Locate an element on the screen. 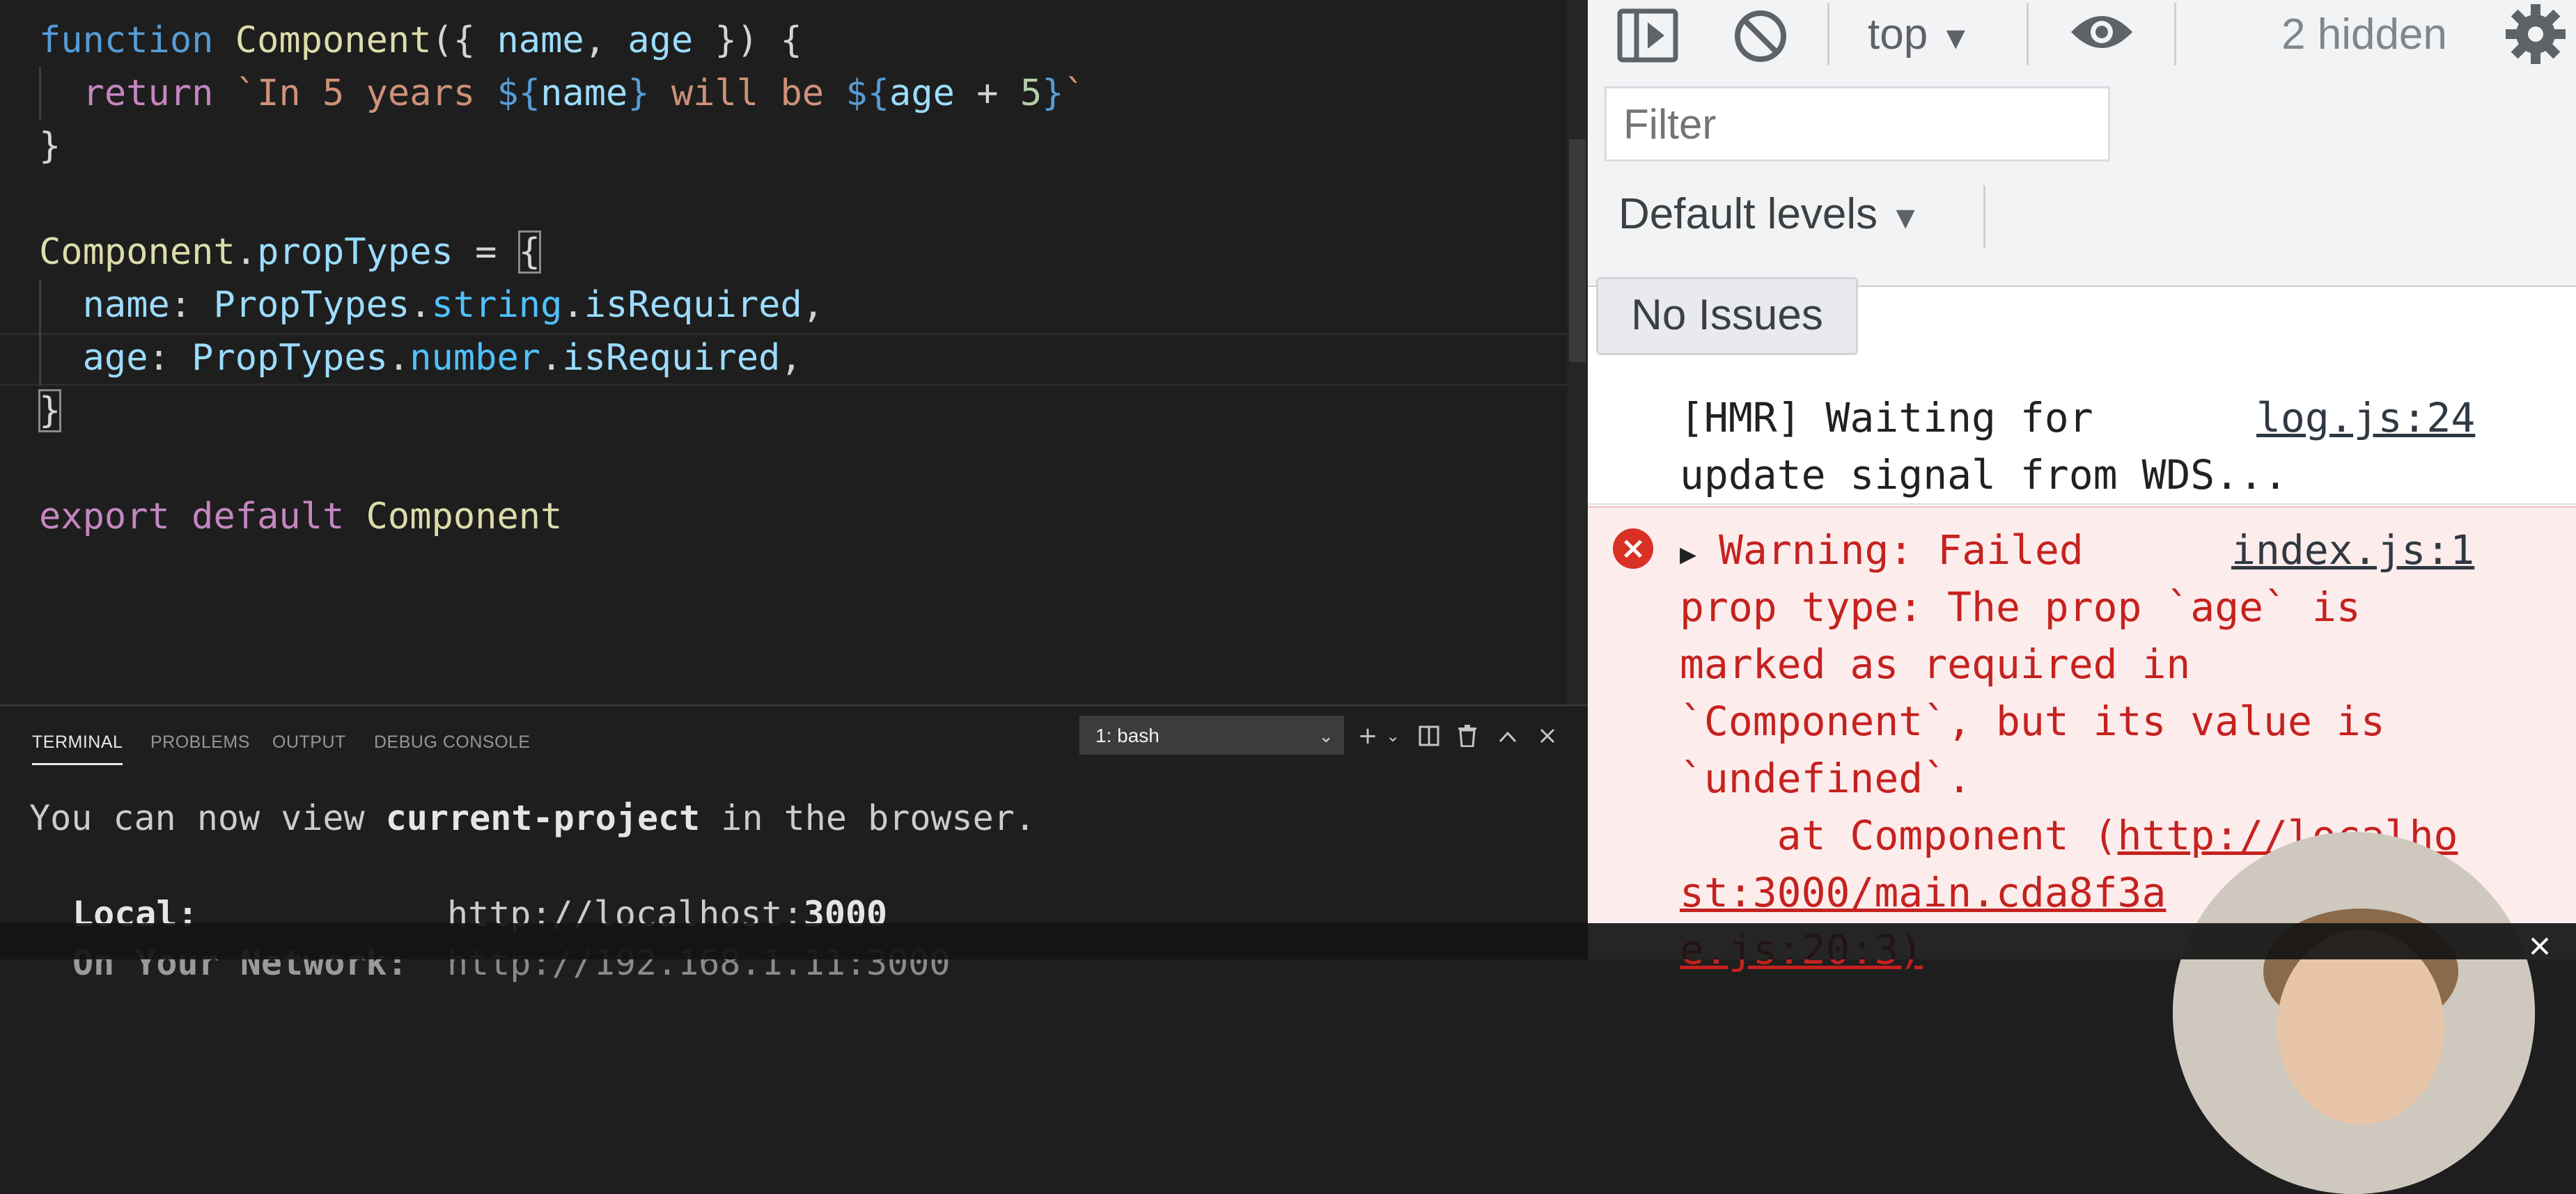  code-line: name: PropTypes.string.isRequired, is located at coordinates (431, 305).